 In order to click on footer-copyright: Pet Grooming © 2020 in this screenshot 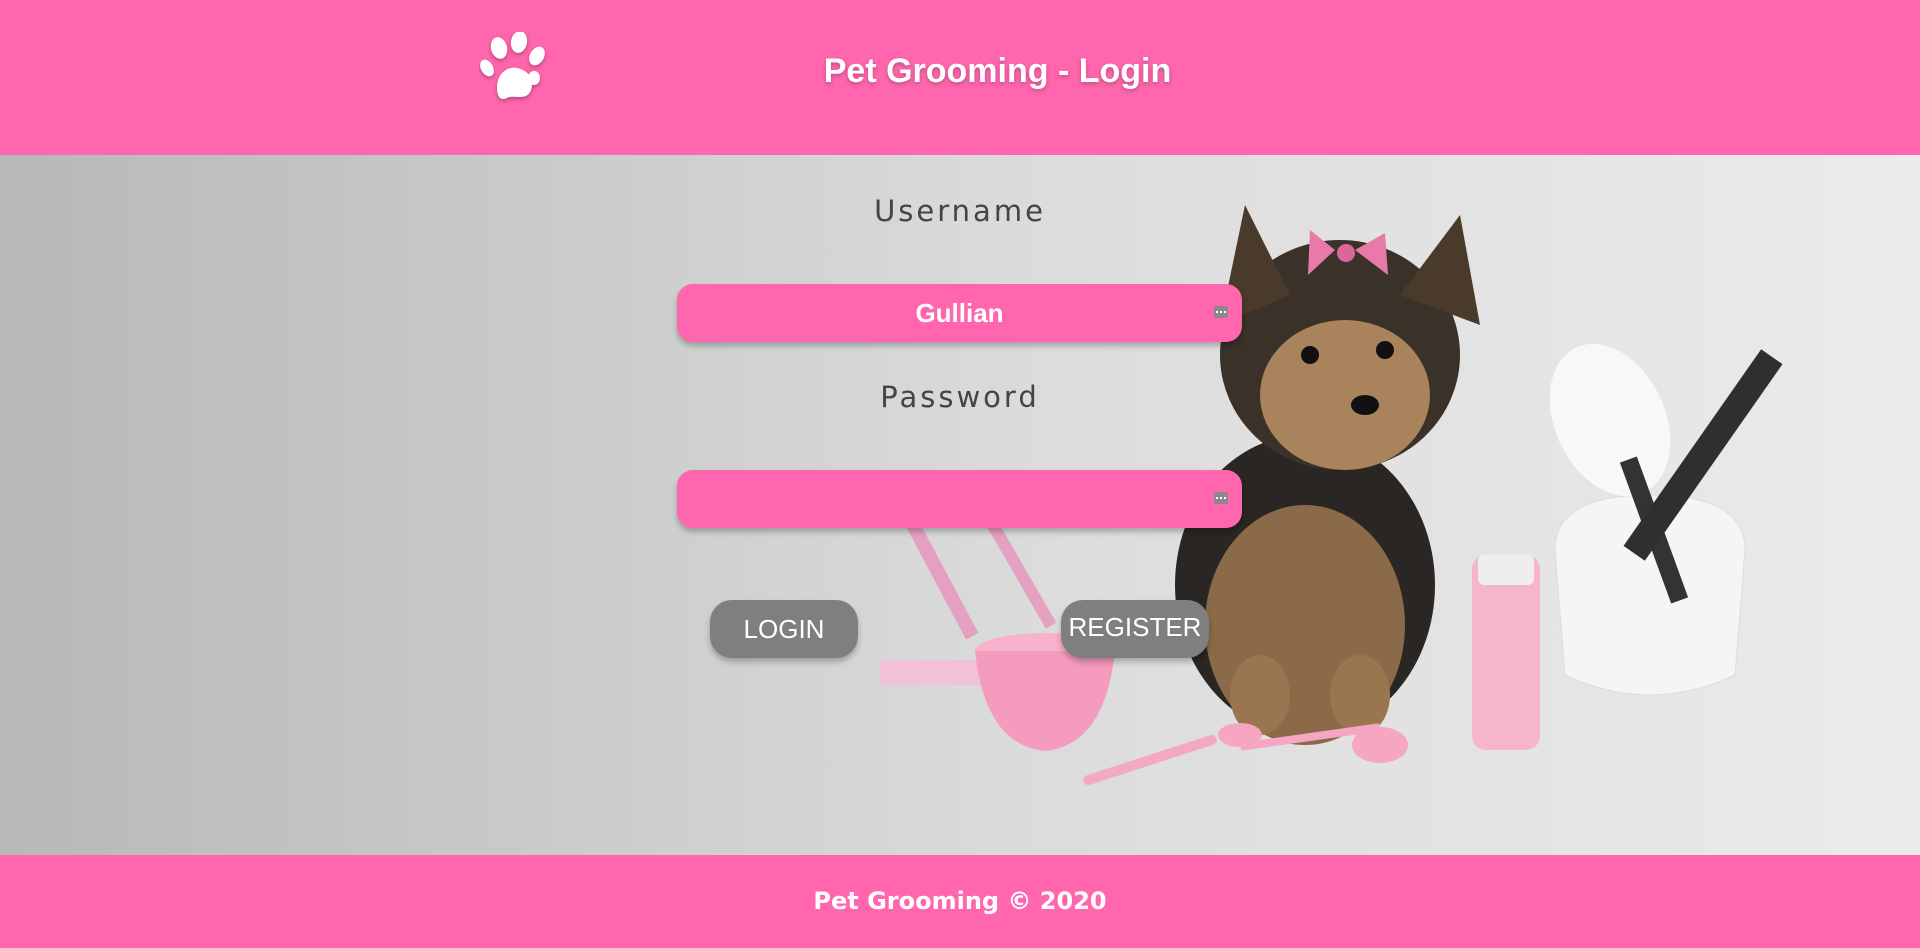, I will do `click(960, 901)`.